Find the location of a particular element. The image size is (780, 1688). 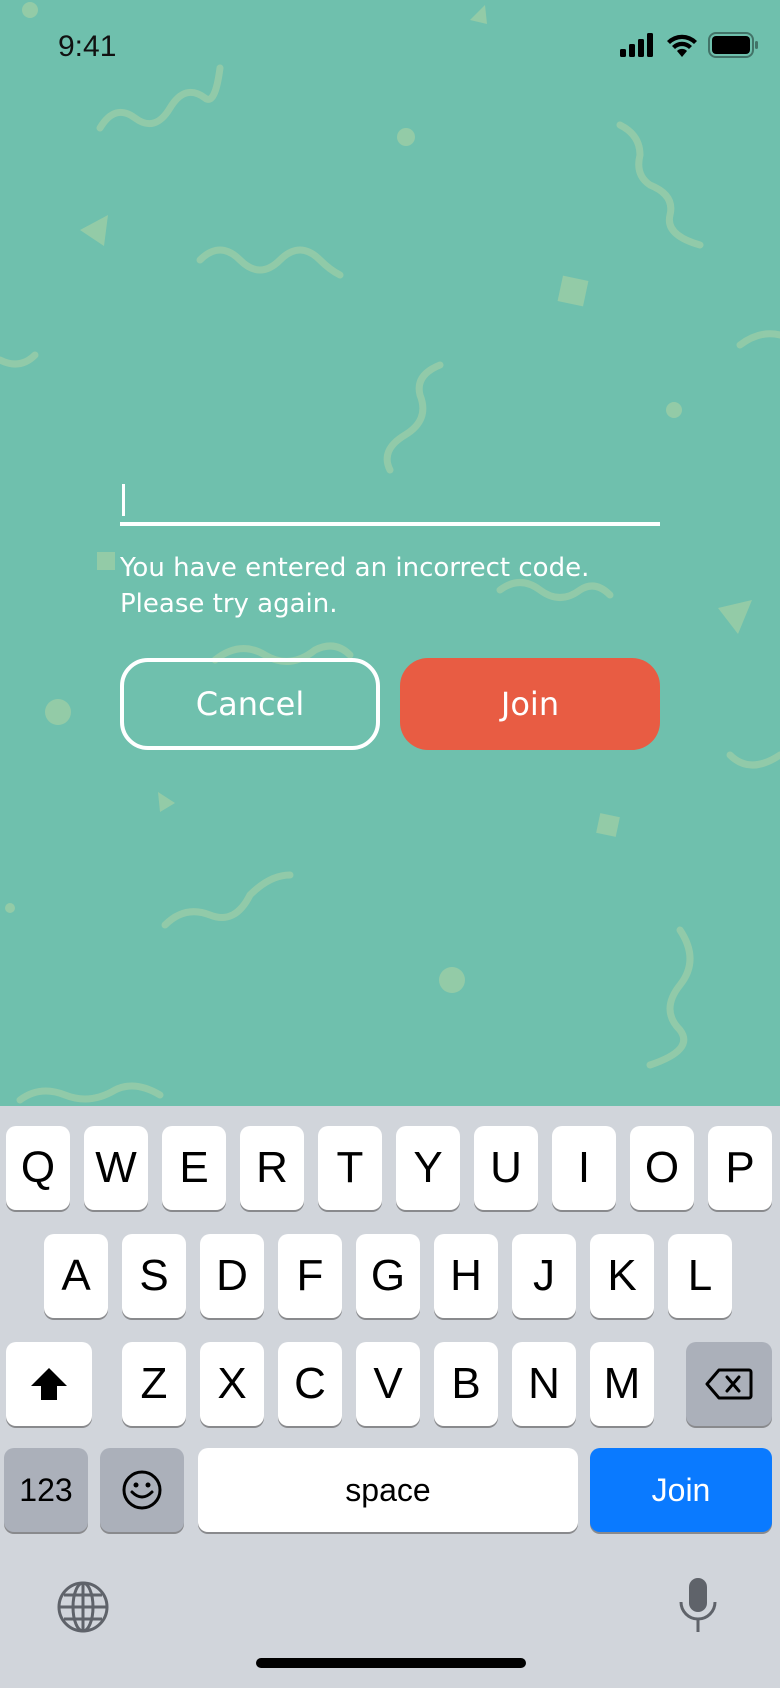

key-i: I is located at coordinates (584, 1168).